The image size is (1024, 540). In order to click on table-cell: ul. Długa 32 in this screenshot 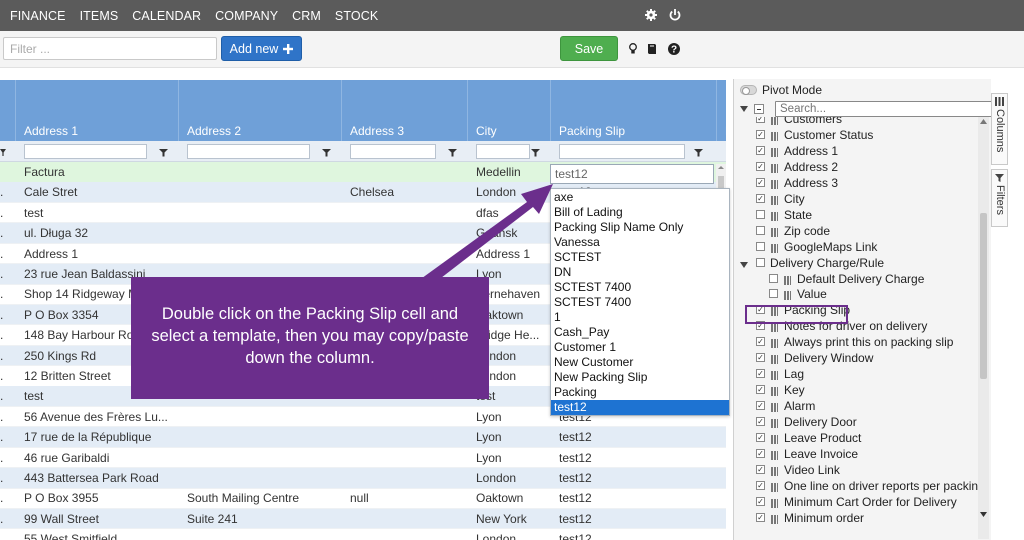, I will do `click(99, 233)`.